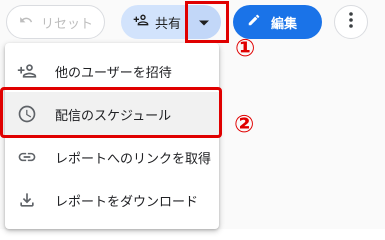  I want to click on edit-label: 編集, so click(284, 24).